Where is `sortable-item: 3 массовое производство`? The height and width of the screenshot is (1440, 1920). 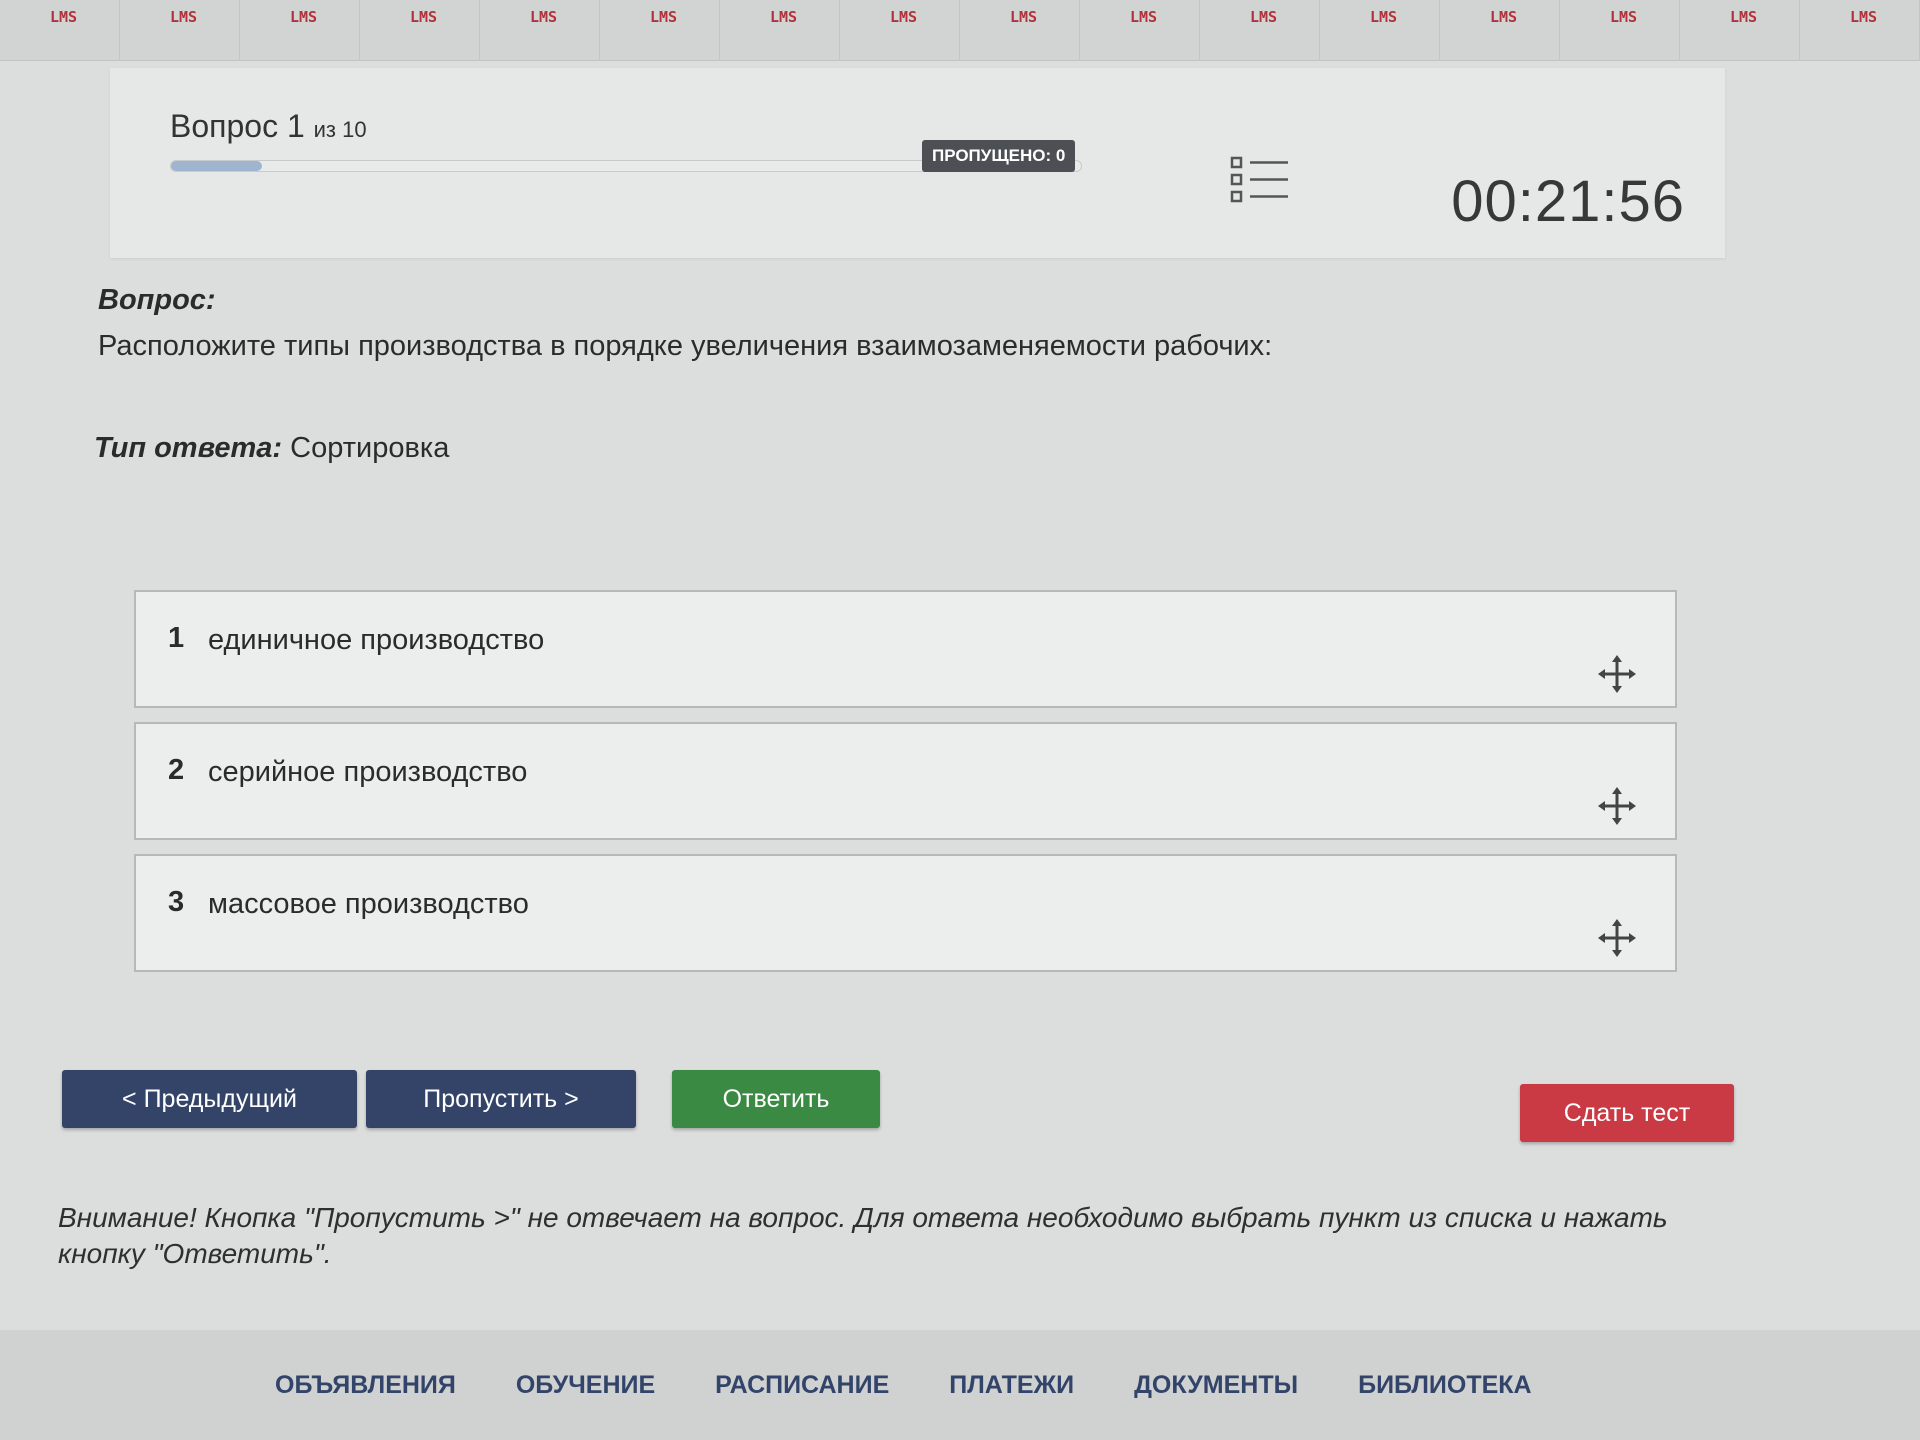
sortable-item: 3 массовое производство is located at coordinates (905, 913).